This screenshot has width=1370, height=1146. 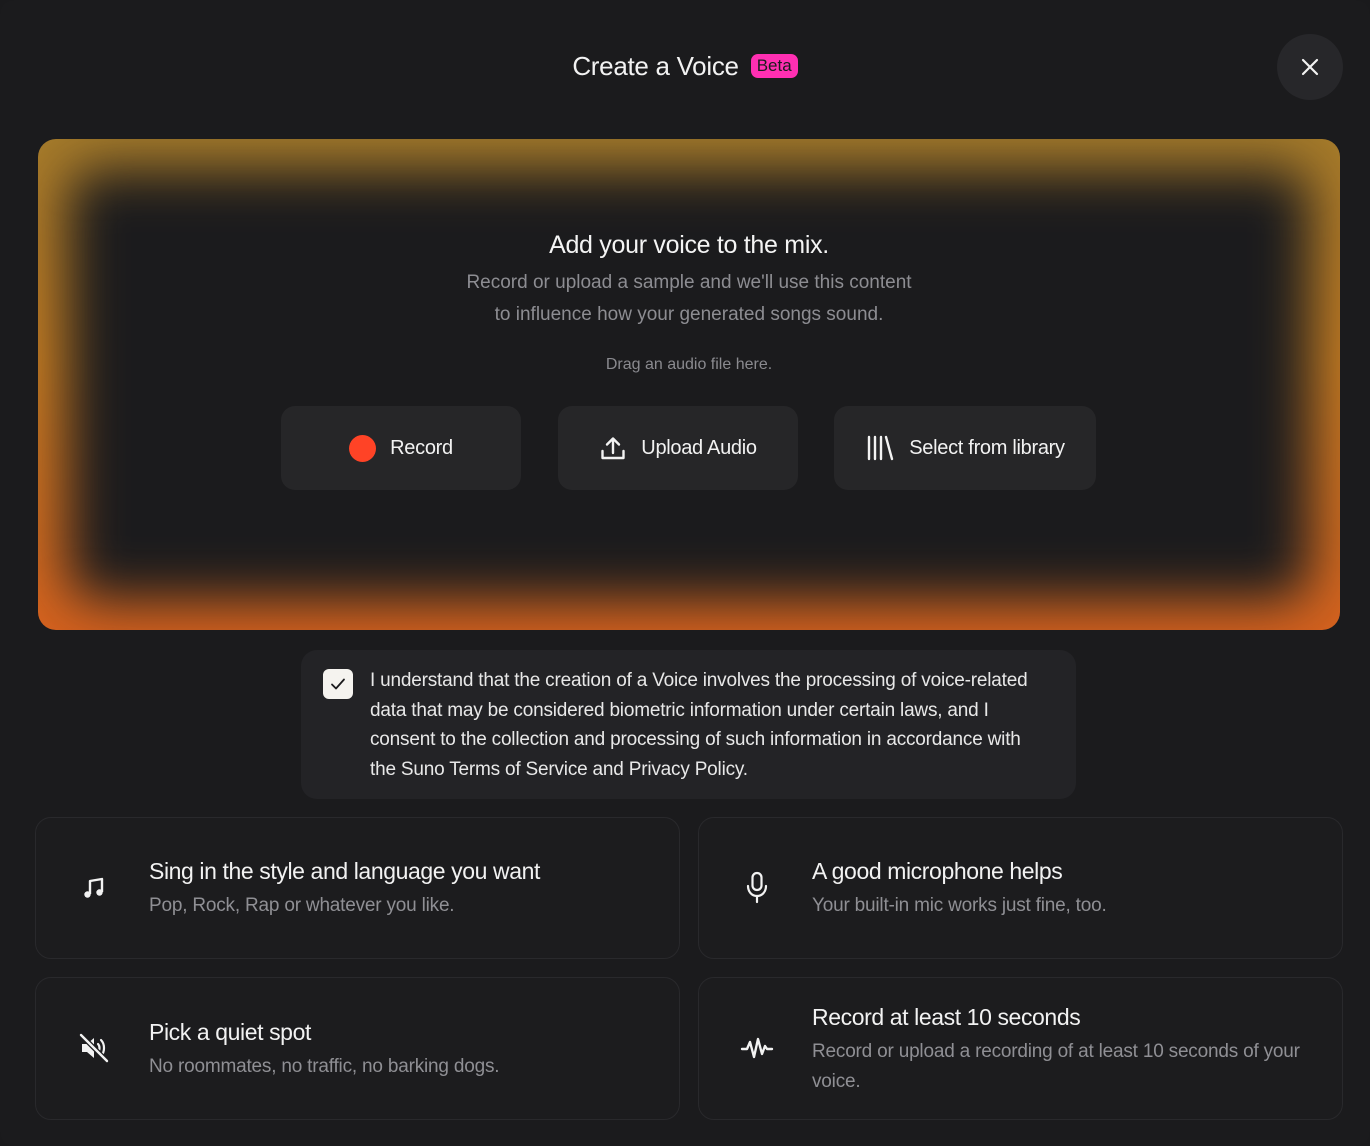 I want to click on library-icon, so click(x=881, y=448).